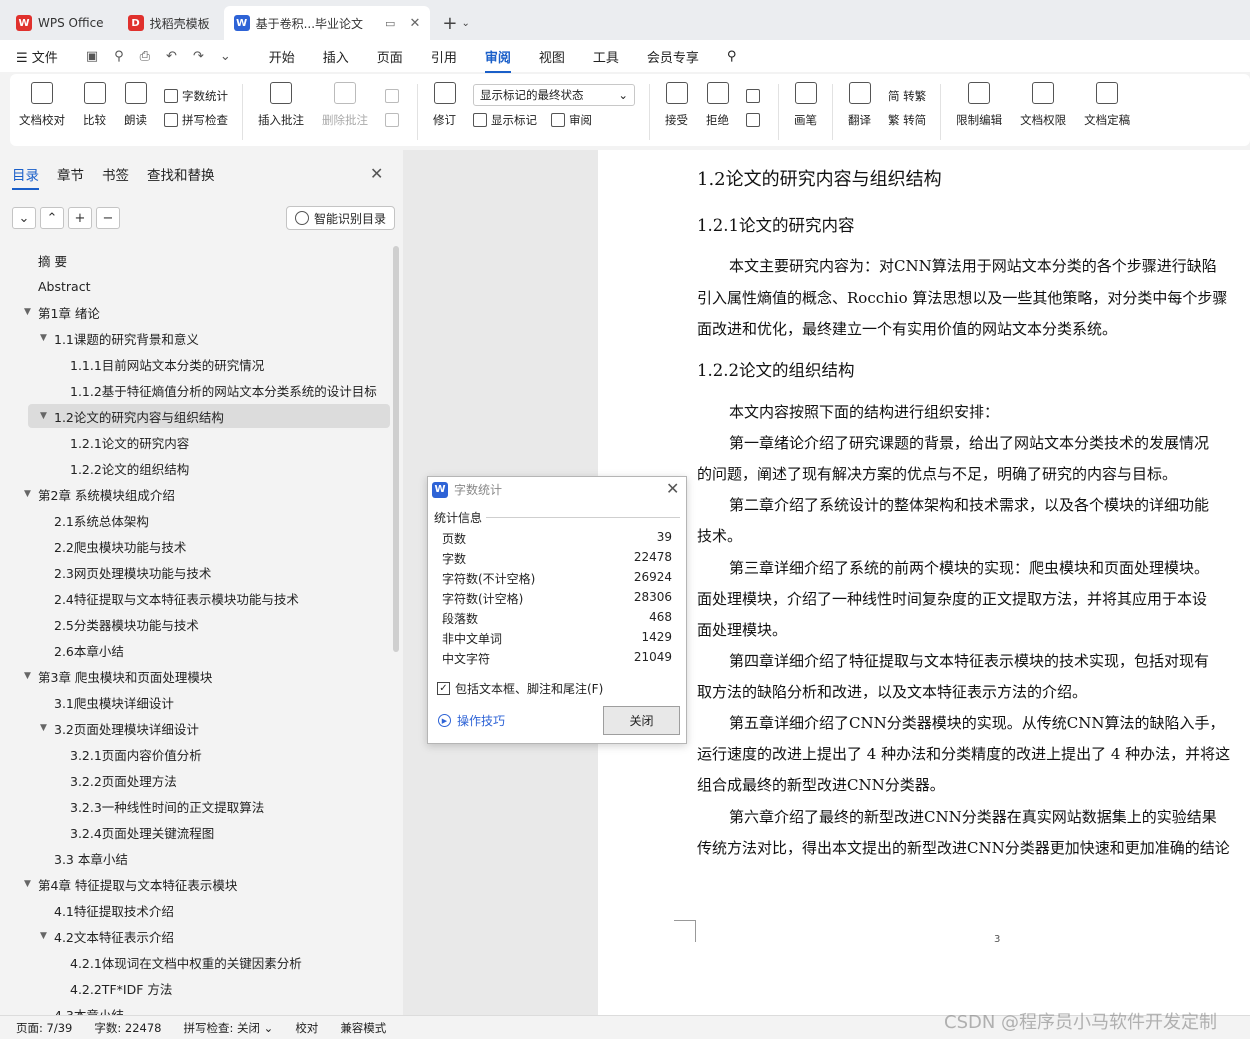  Describe the element at coordinates (345, 105) in the screenshot. I see `delete-comment-button: 删除批注` at that location.